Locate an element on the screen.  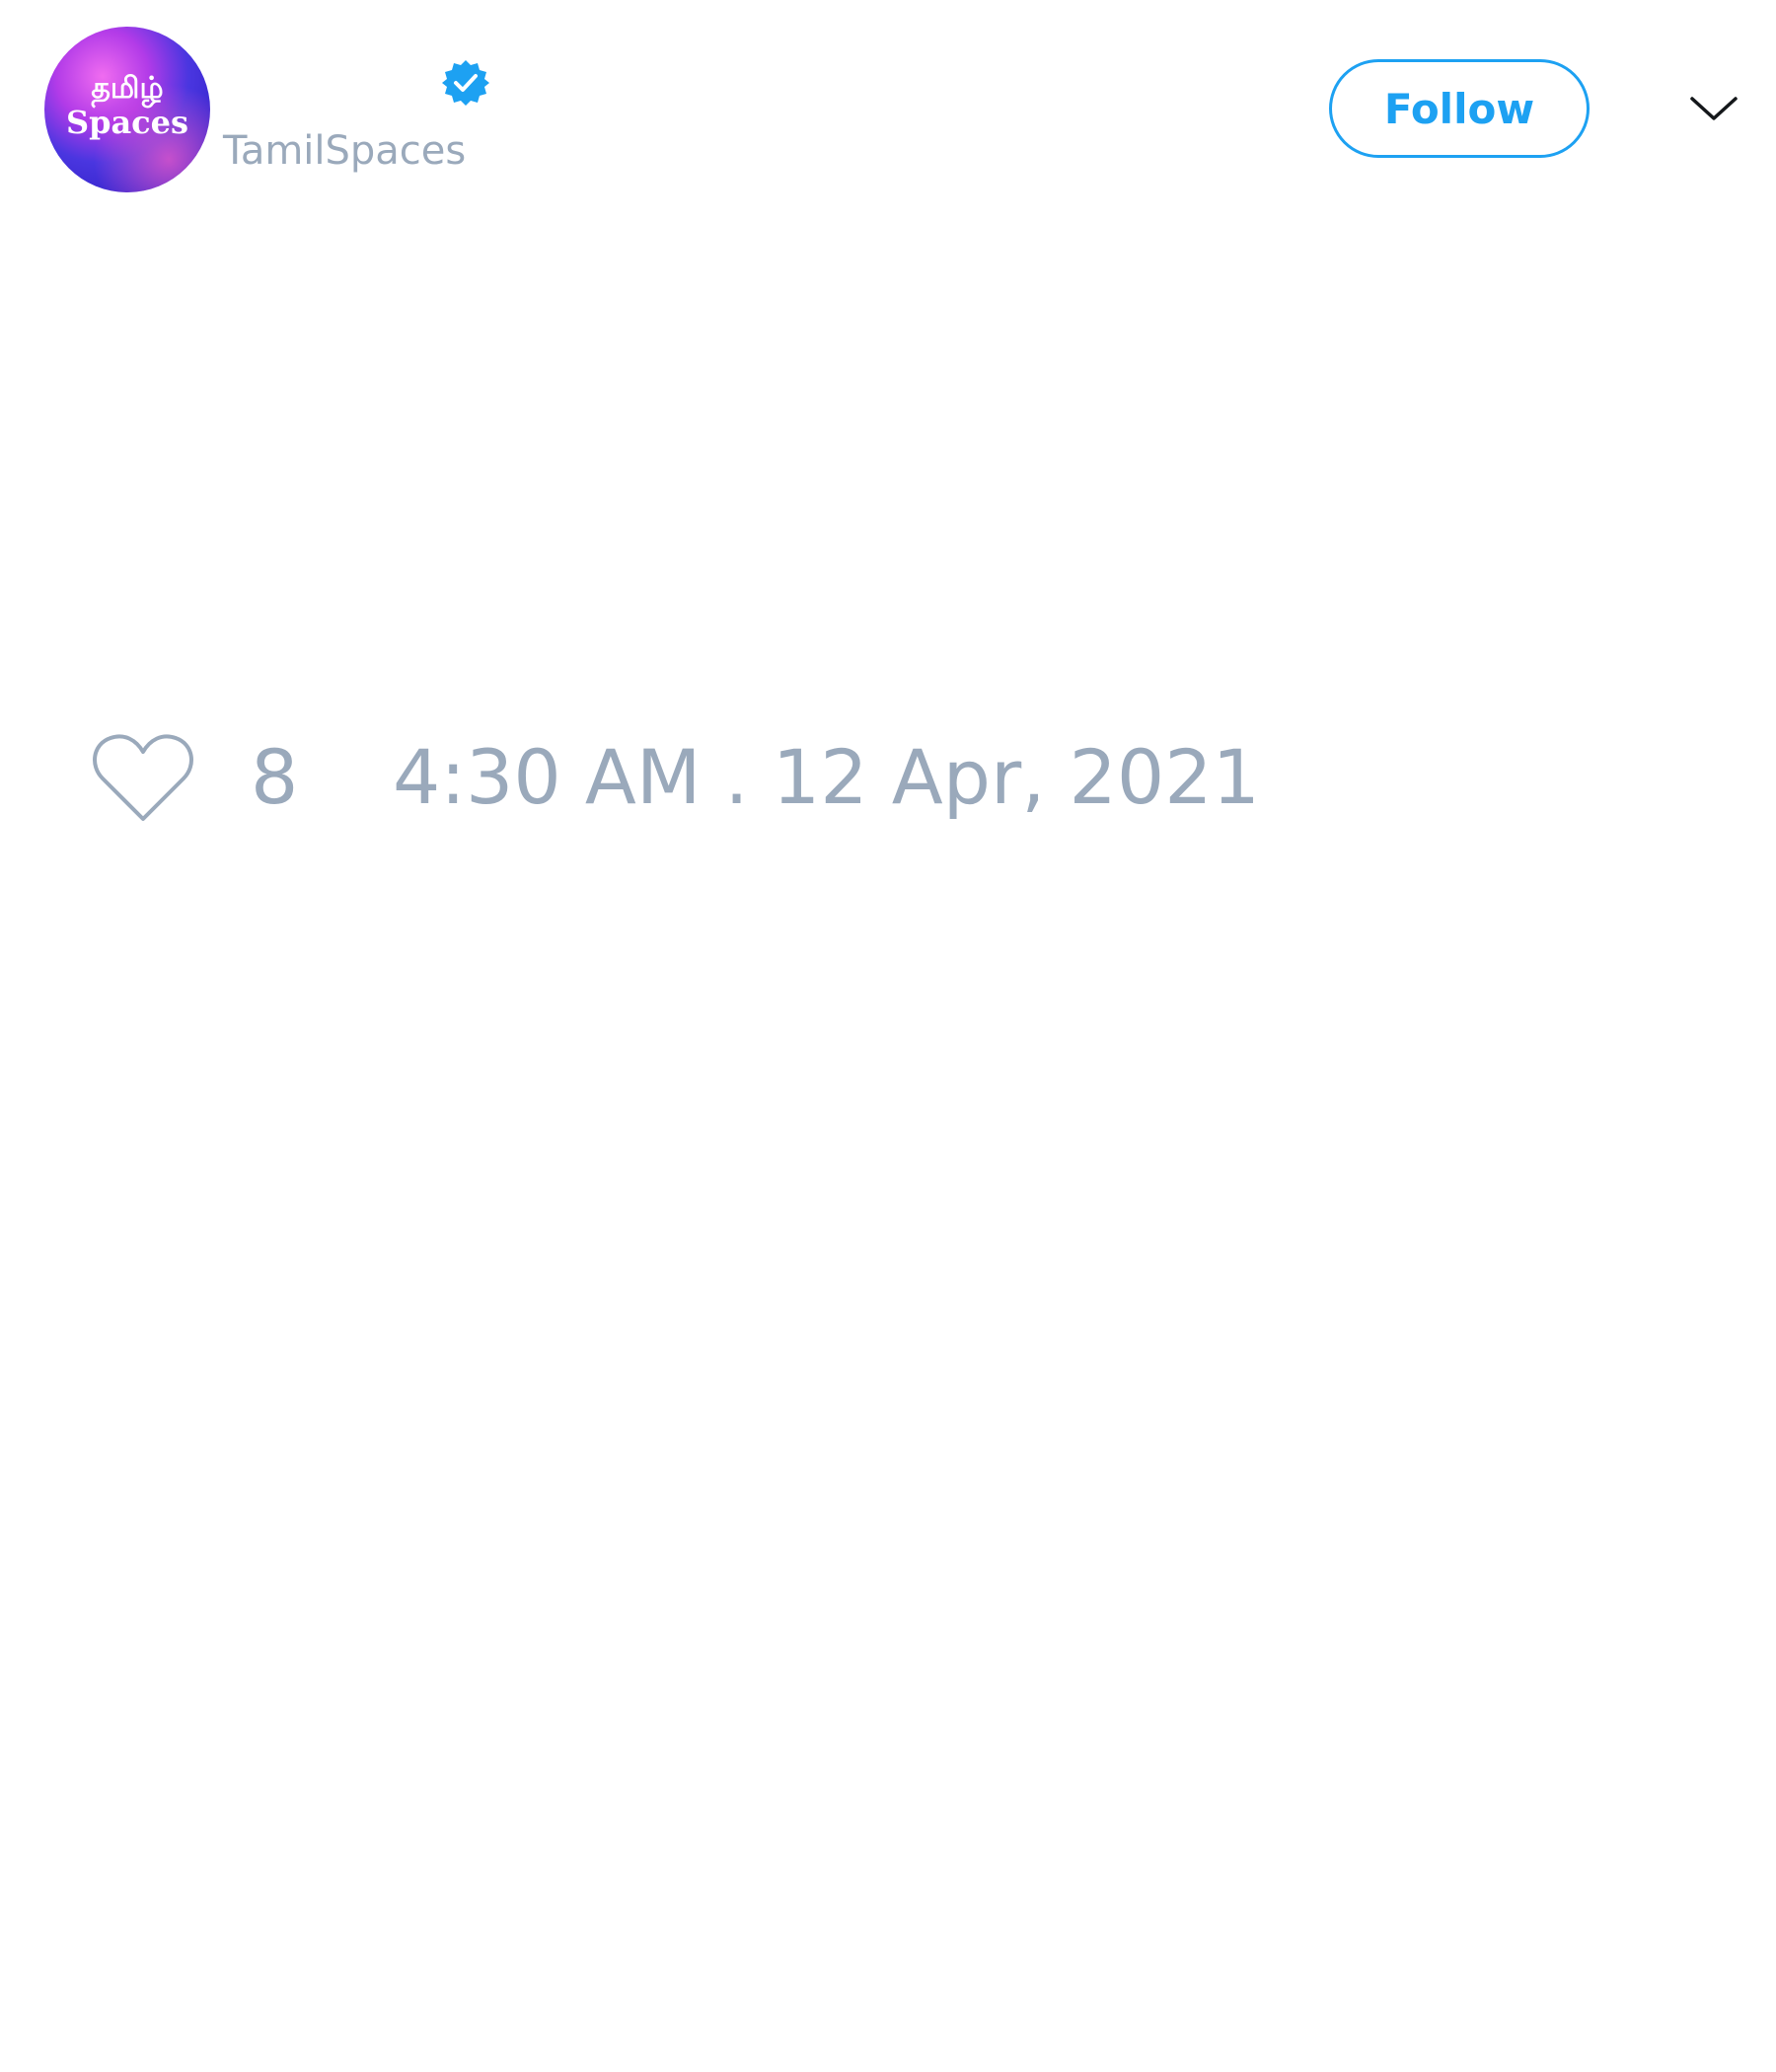
verified-badge-icon is located at coordinates (466, 83).